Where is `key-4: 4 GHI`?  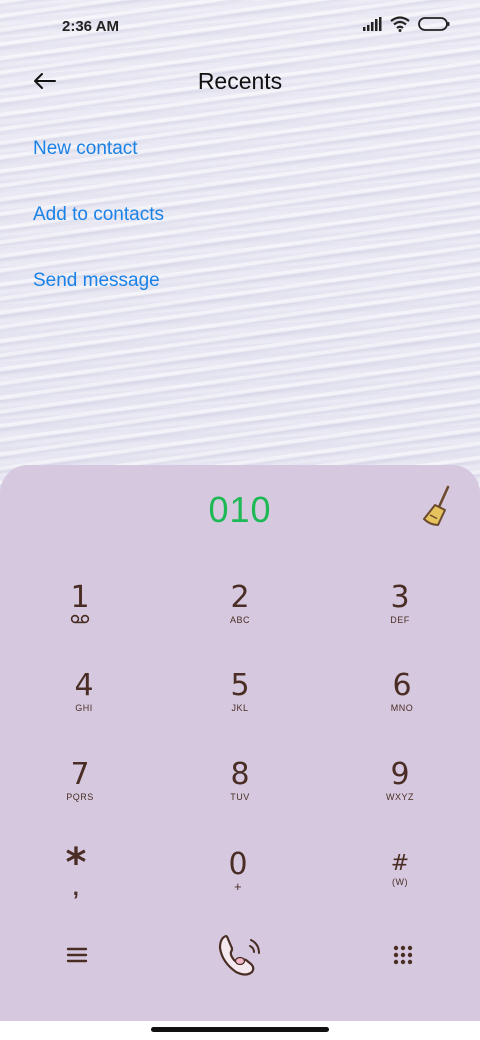
key-4: 4 GHI is located at coordinates (84, 710).